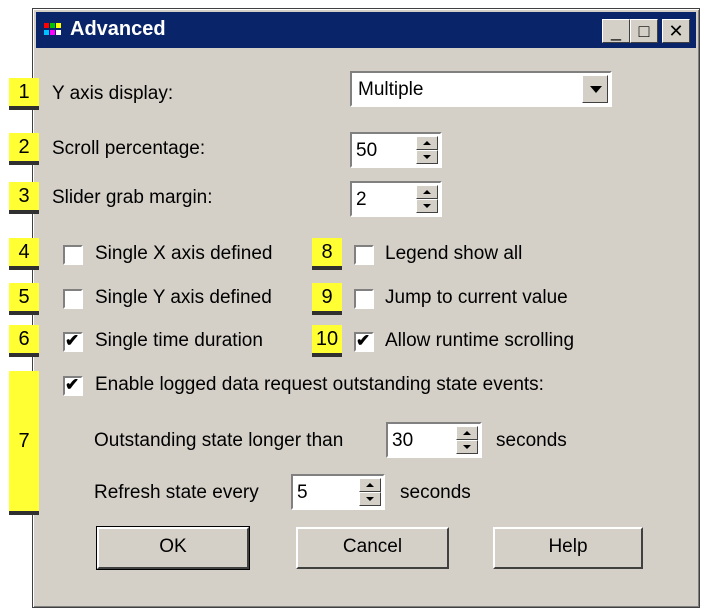 Image resolution: width=703 pixels, height=609 pixels. I want to click on jump-to-current-value-checkbox, so click(364, 299).